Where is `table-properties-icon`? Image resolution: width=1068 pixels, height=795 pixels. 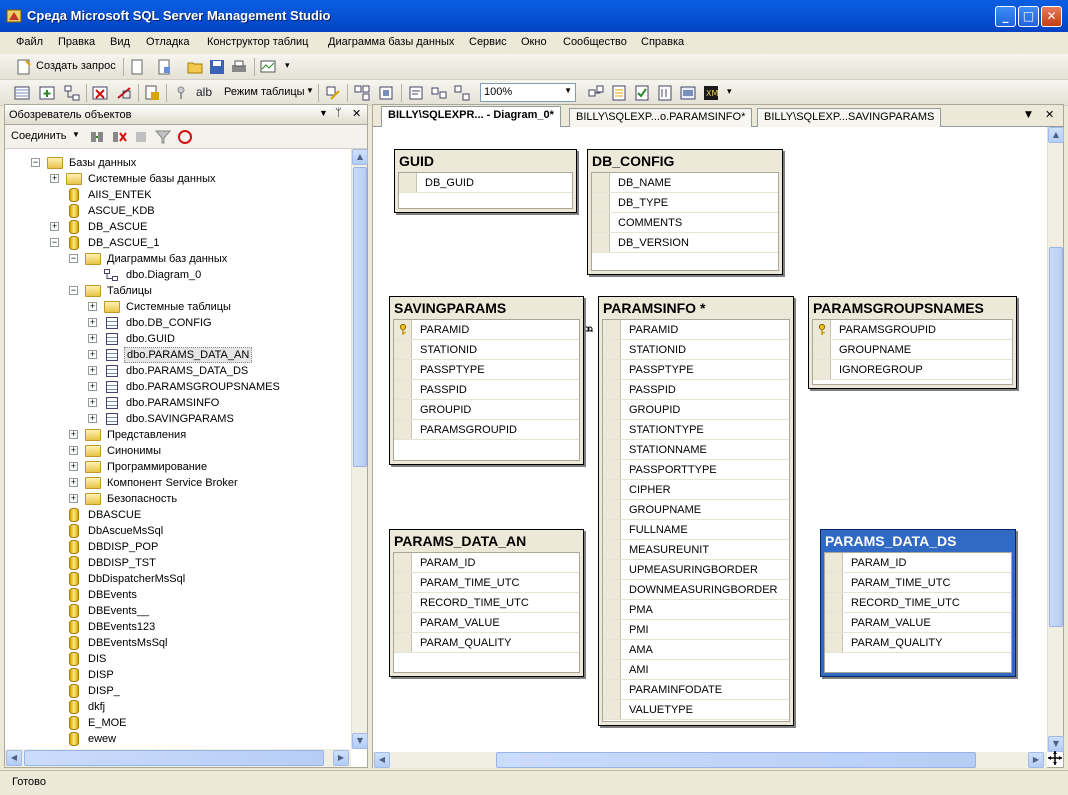
table-properties-icon is located at coordinates (619, 93).